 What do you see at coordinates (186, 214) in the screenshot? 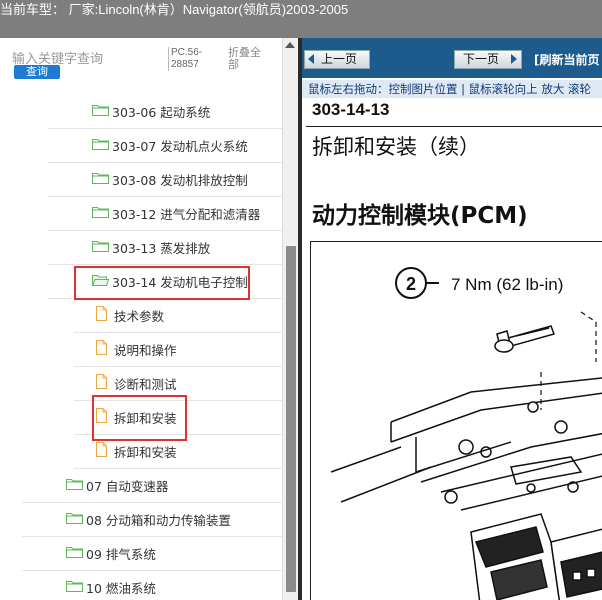
I see `tree-item-label: 303-12 进气分配和滤清器` at bounding box center [186, 214].